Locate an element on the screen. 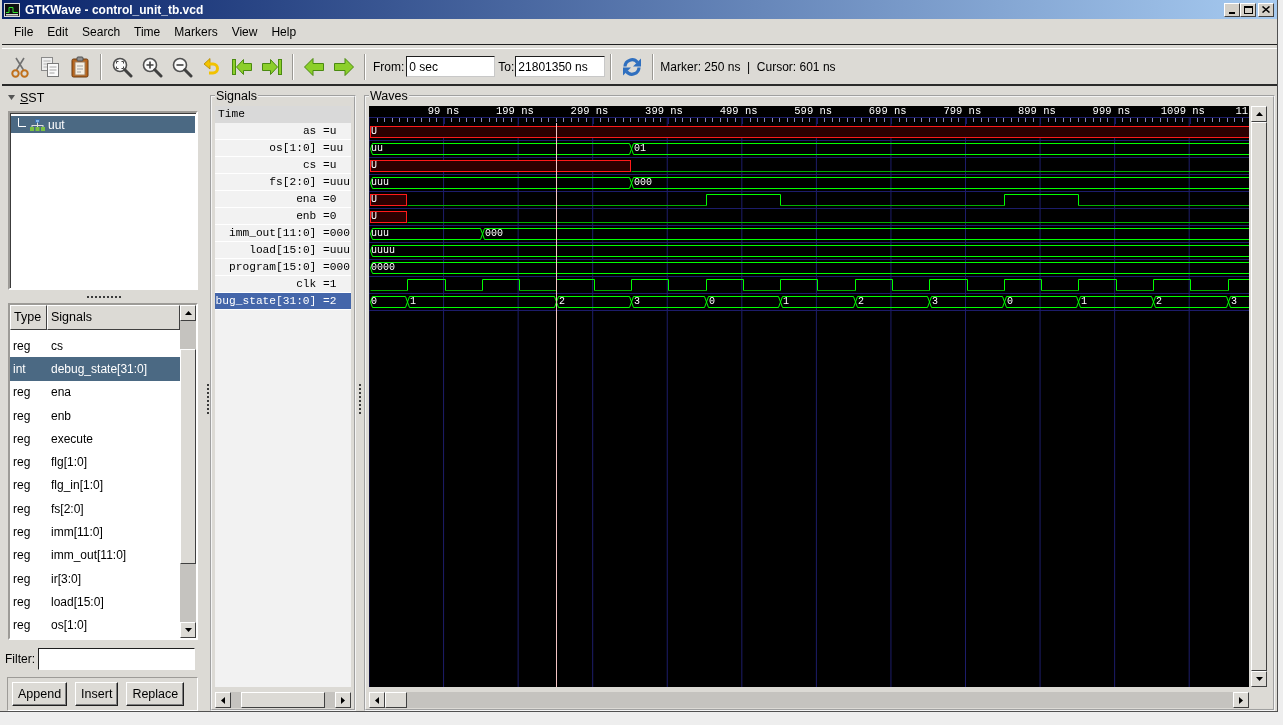 The width and height of the screenshot is (1283, 725). column-header: Signals is located at coordinates (113, 317).